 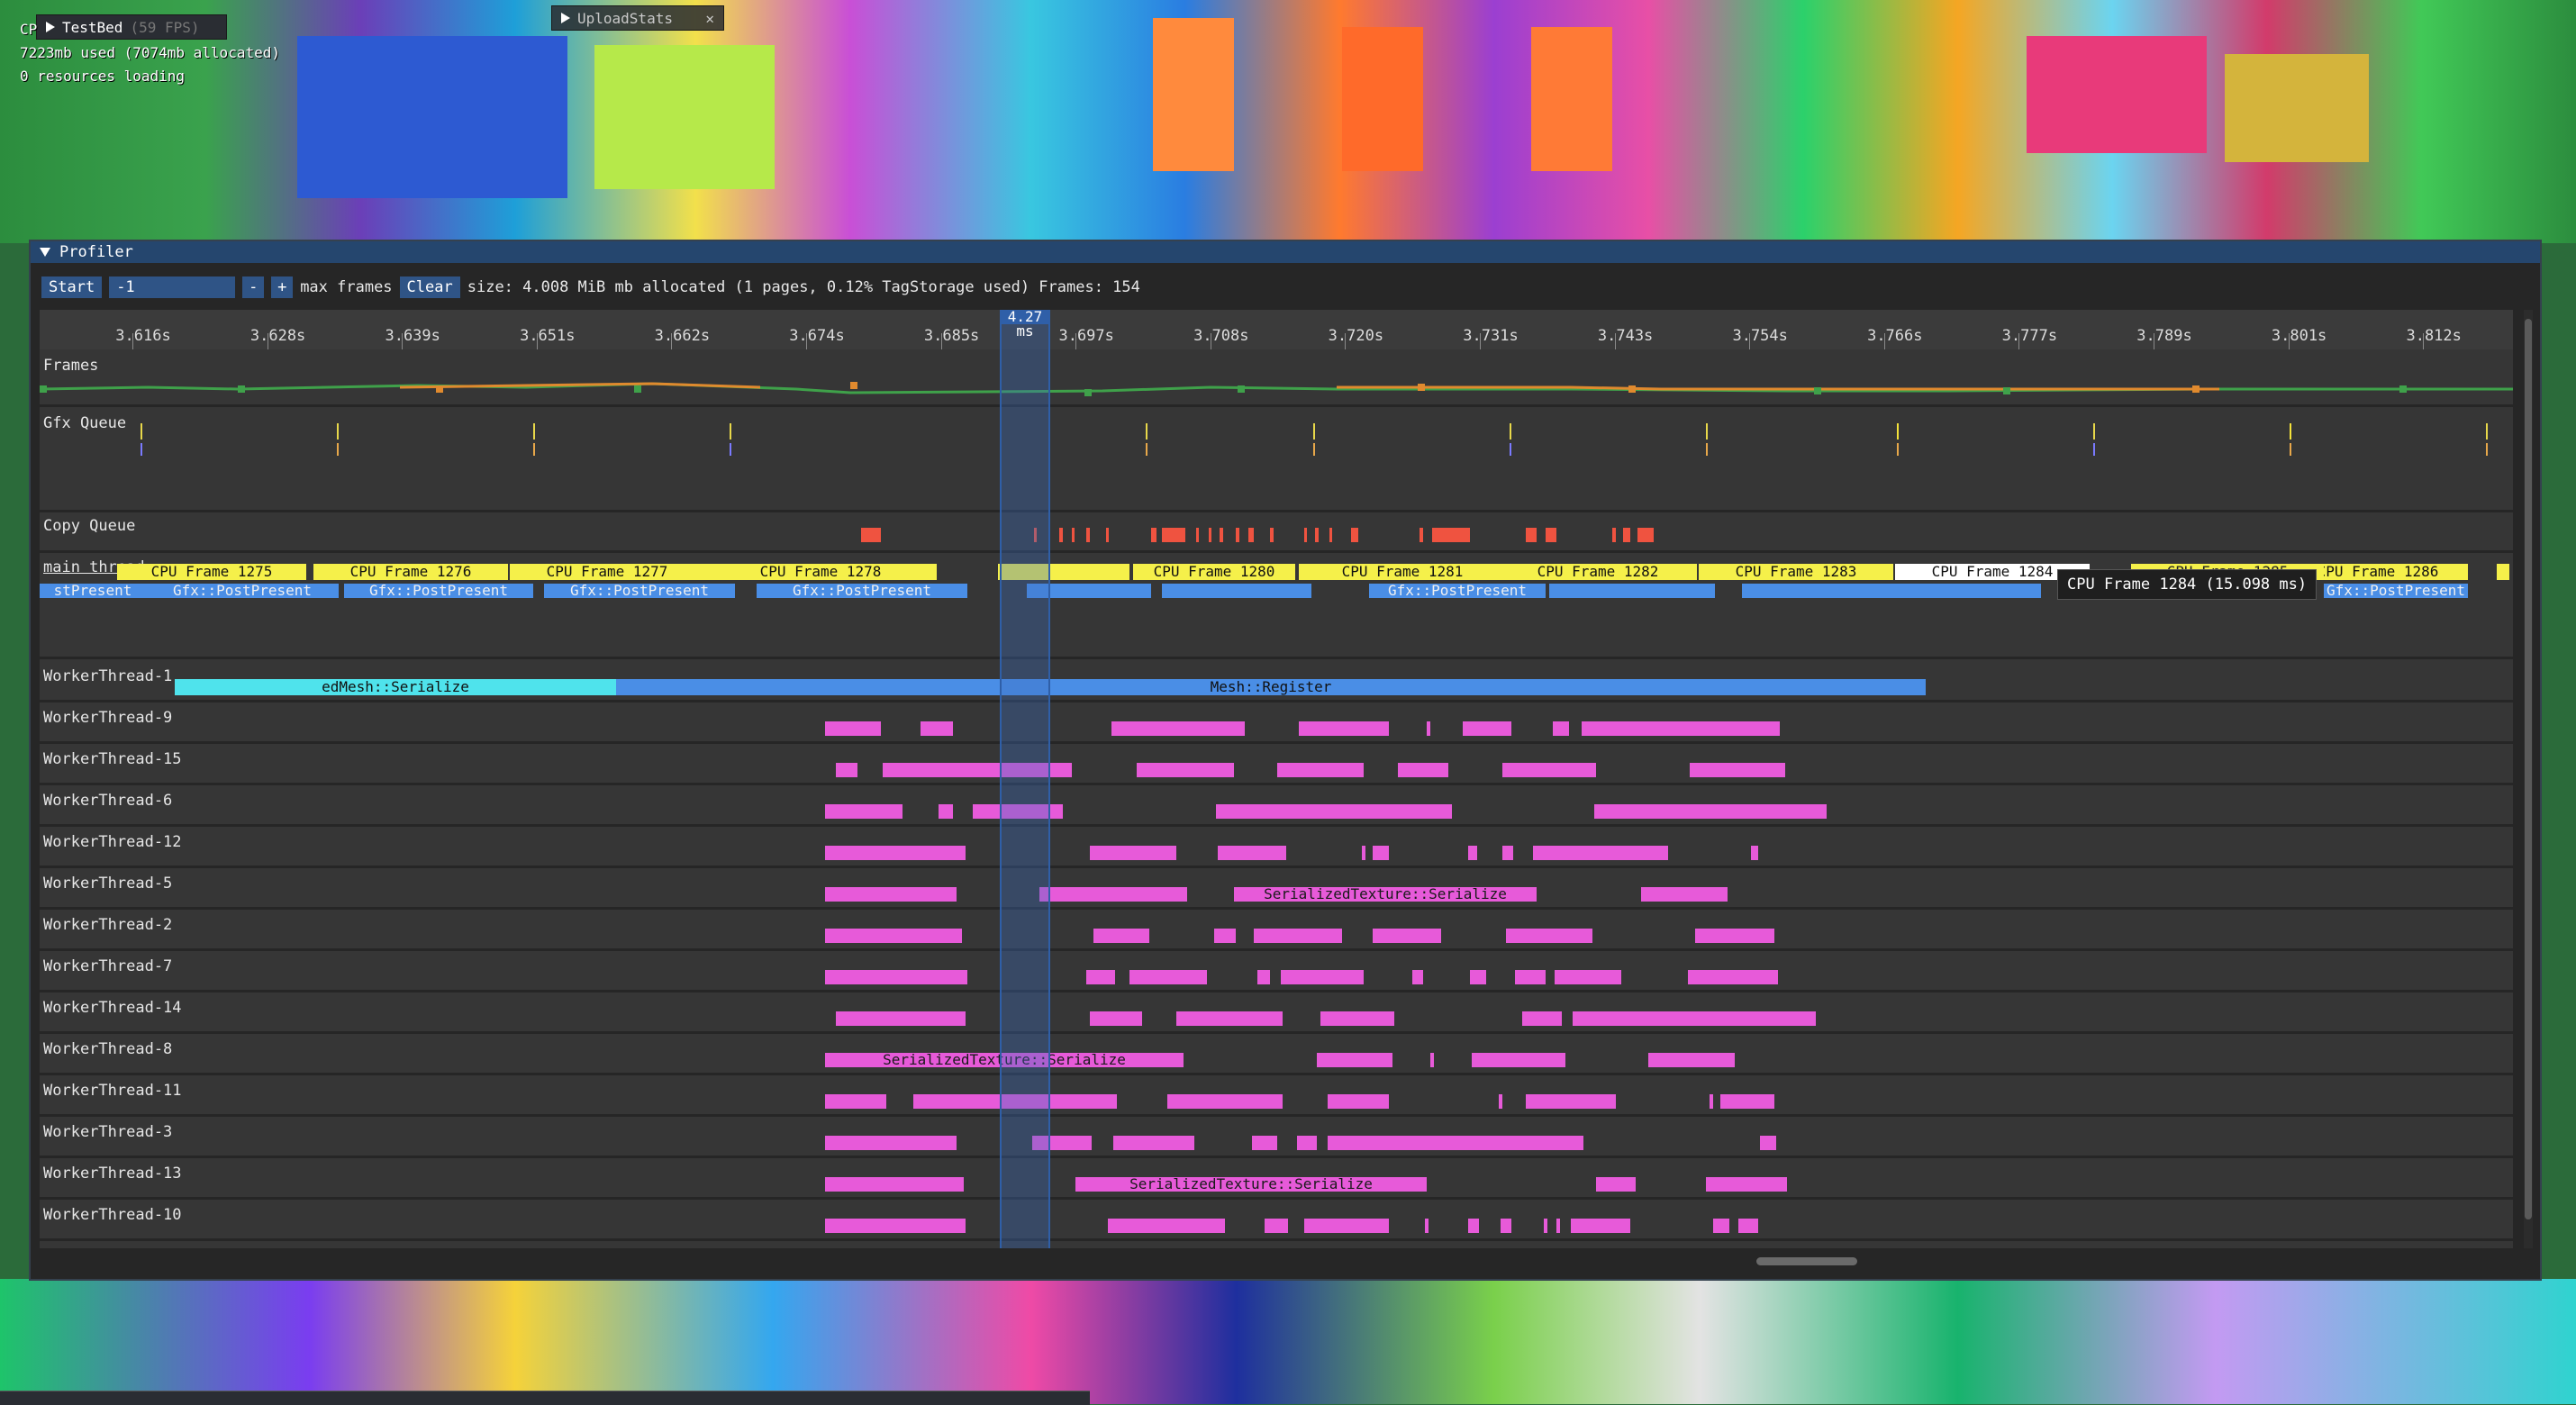 I want to click on worker-zone: SerializedTexture::Serialize, so click(x=1385, y=894).